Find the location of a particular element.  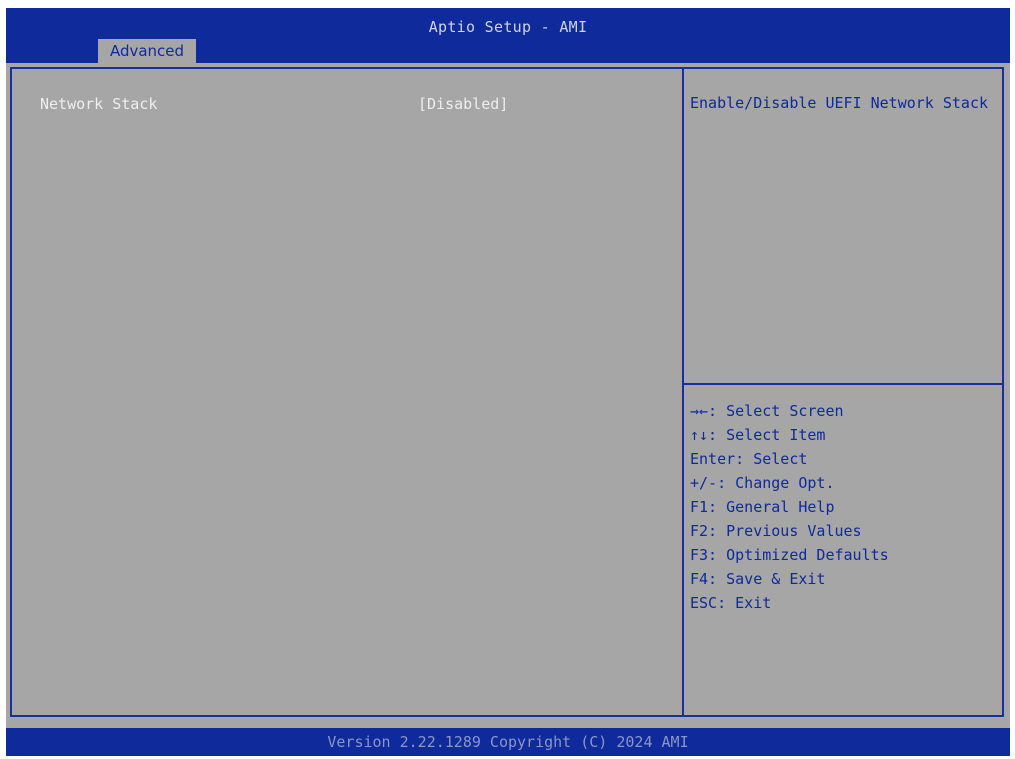

app-title: Aptio Setup - AMI is located at coordinates (508, 27).